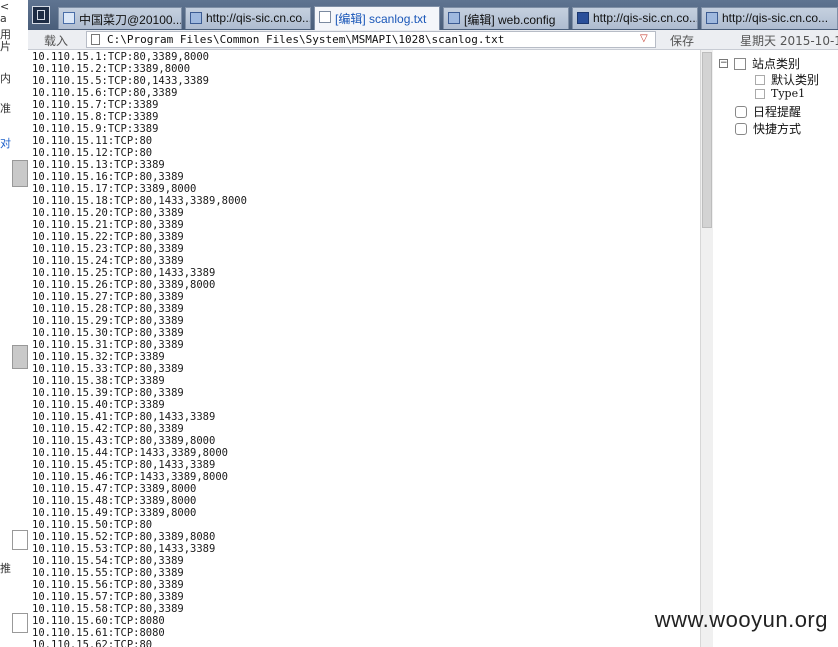  I want to click on log-line: 10.110.15.7:TCP:3389, so click(95, 105).